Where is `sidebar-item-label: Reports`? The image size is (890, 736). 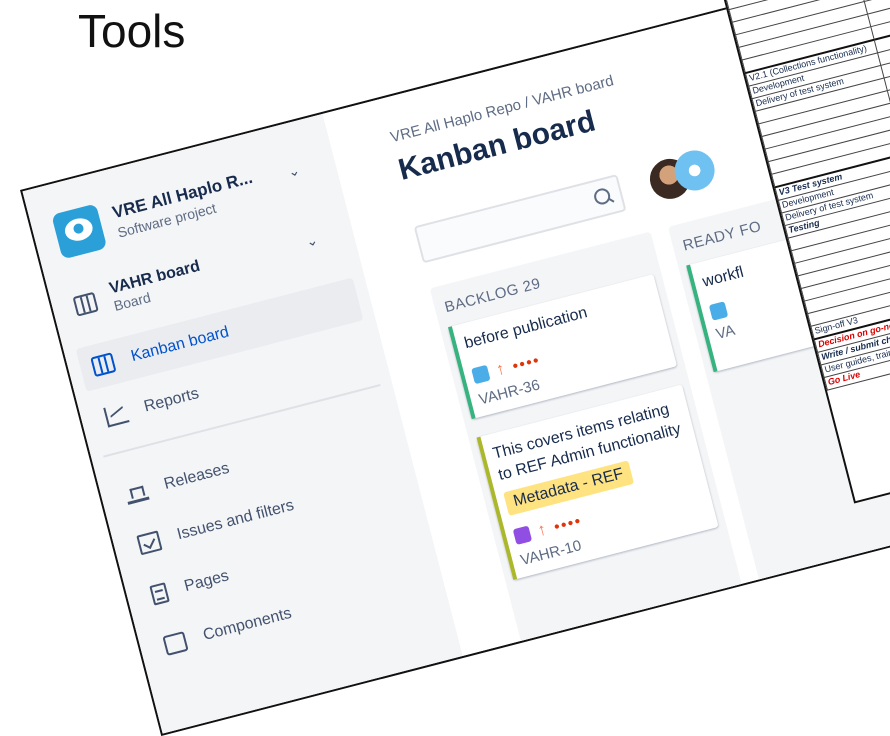
sidebar-item-label: Reports is located at coordinates (171, 400).